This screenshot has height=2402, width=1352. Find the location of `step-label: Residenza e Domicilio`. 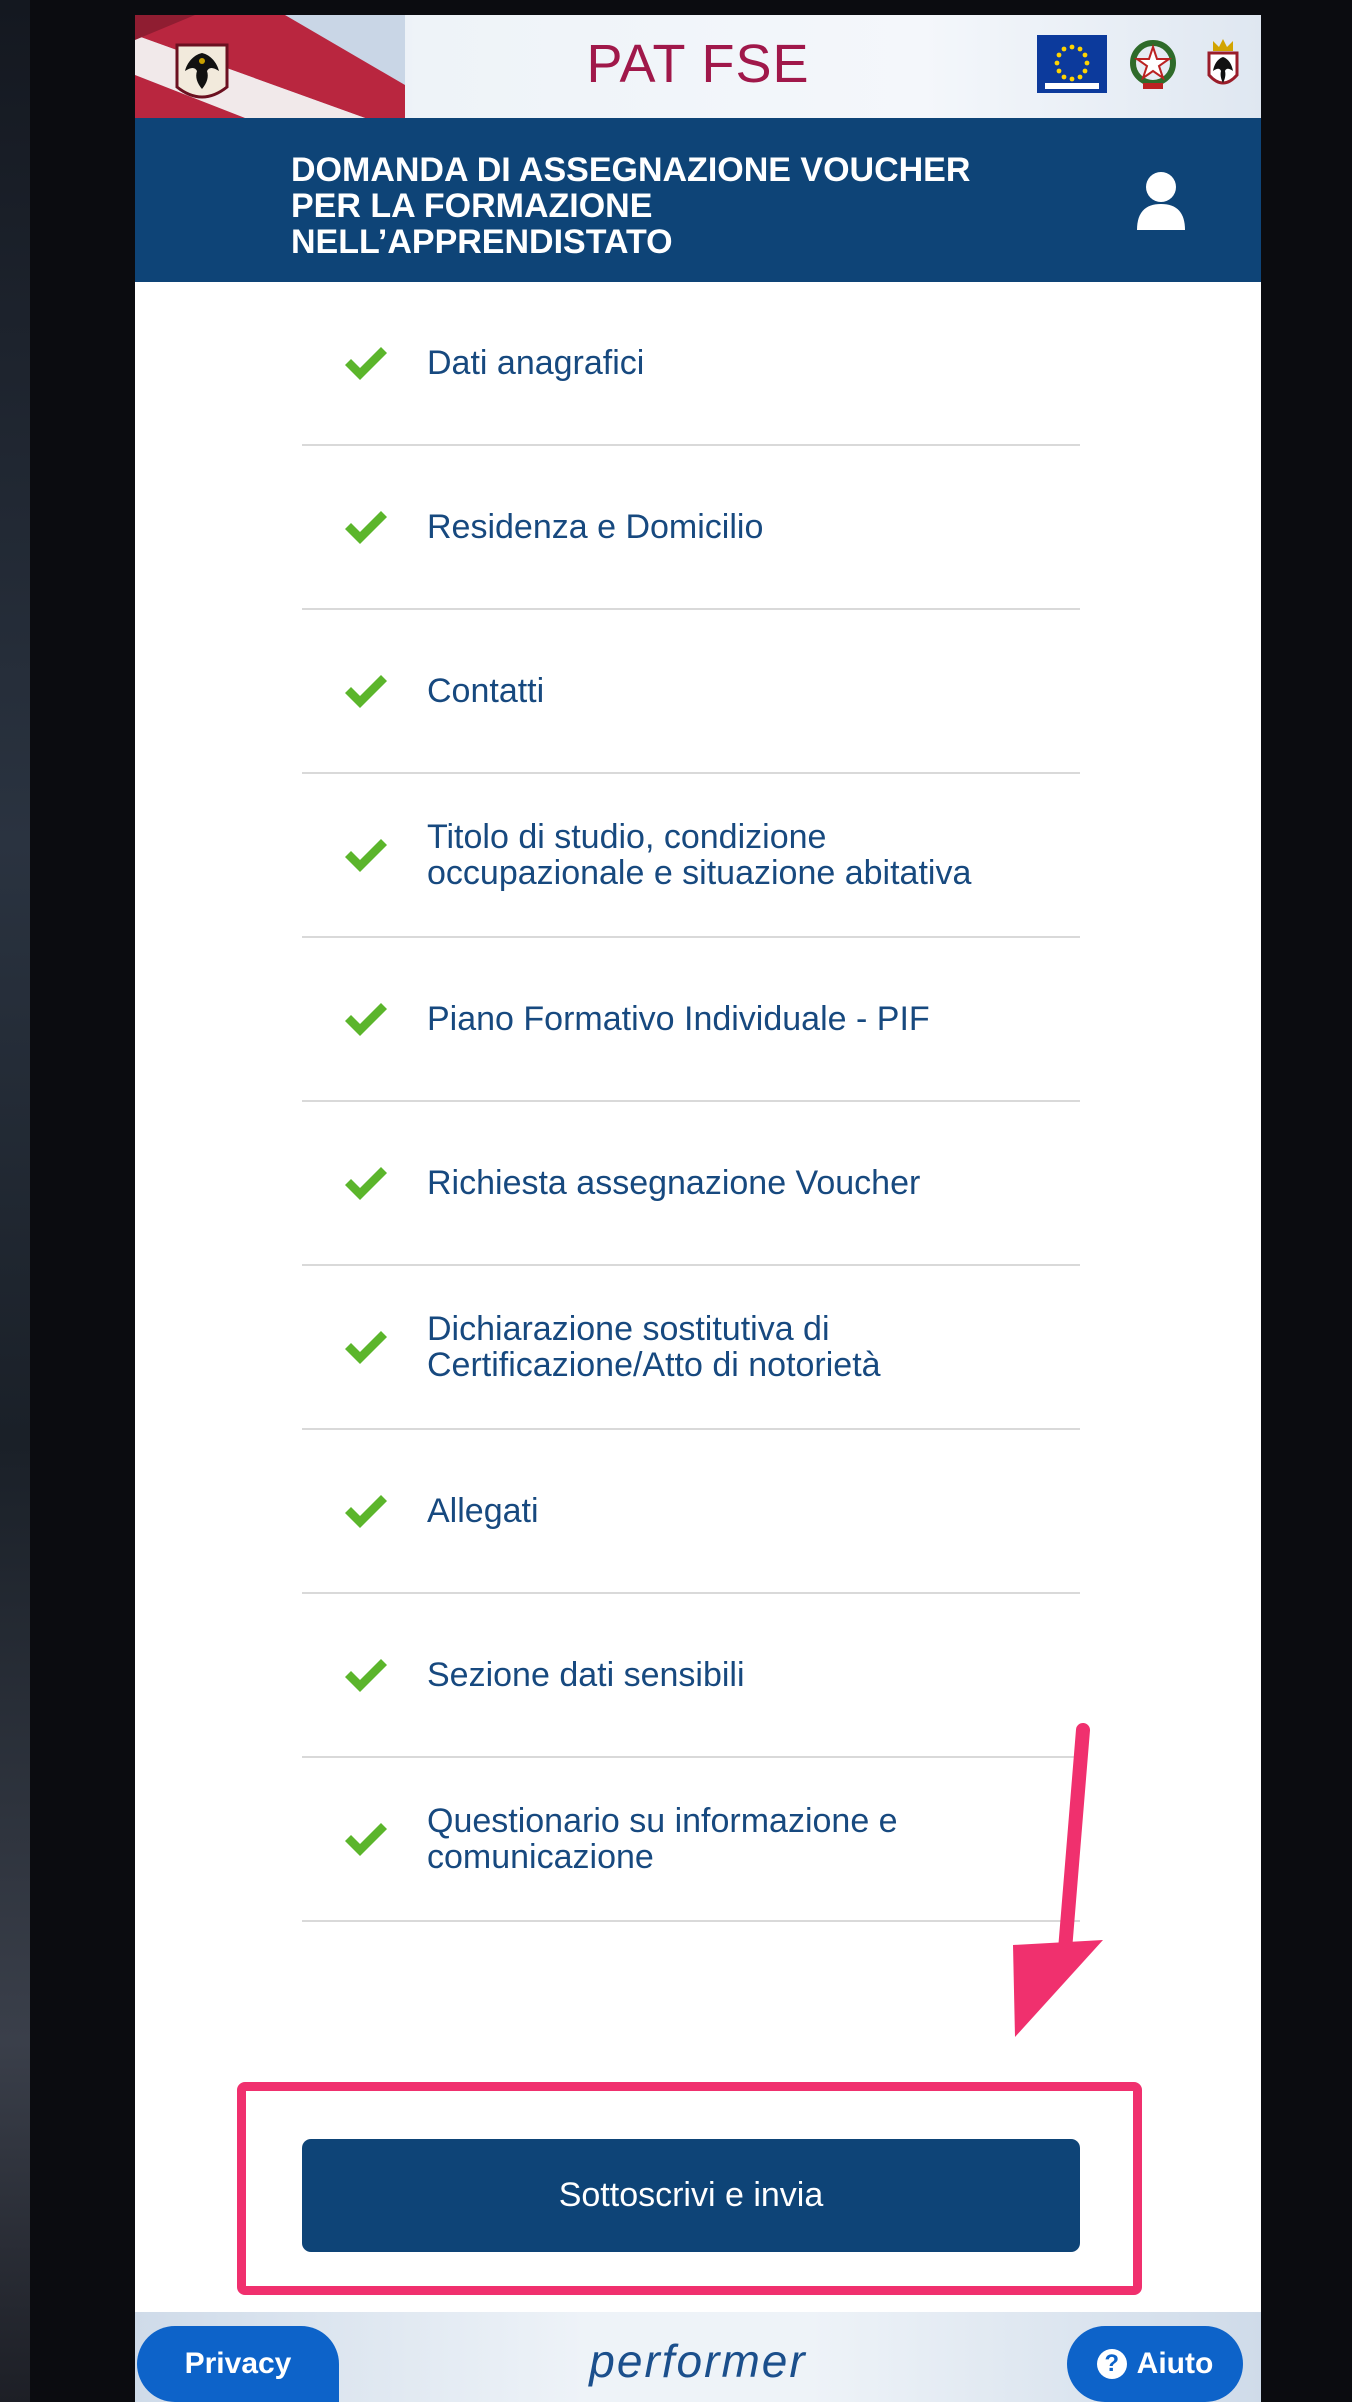

step-label: Residenza e Domicilio is located at coordinates (595, 527).